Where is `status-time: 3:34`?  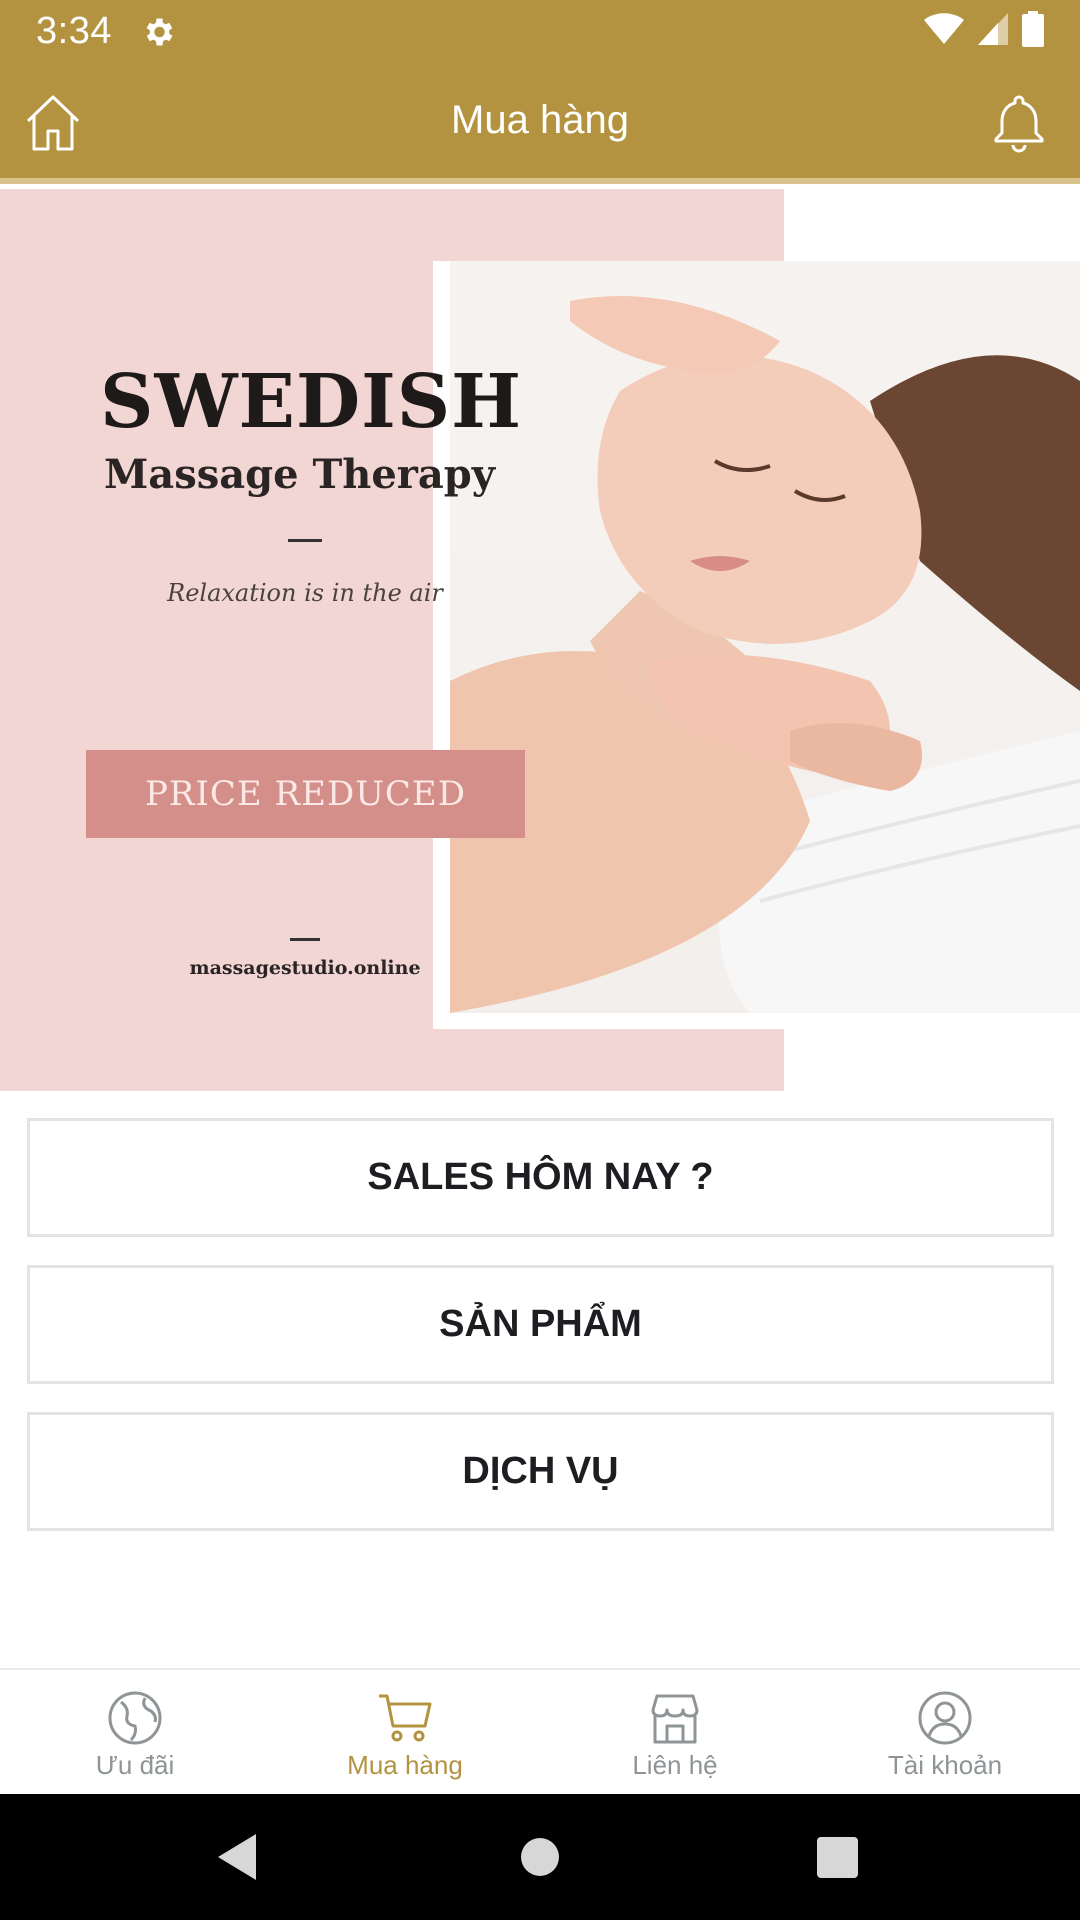 status-time: 3:34 is located at coordinates (74, 31).